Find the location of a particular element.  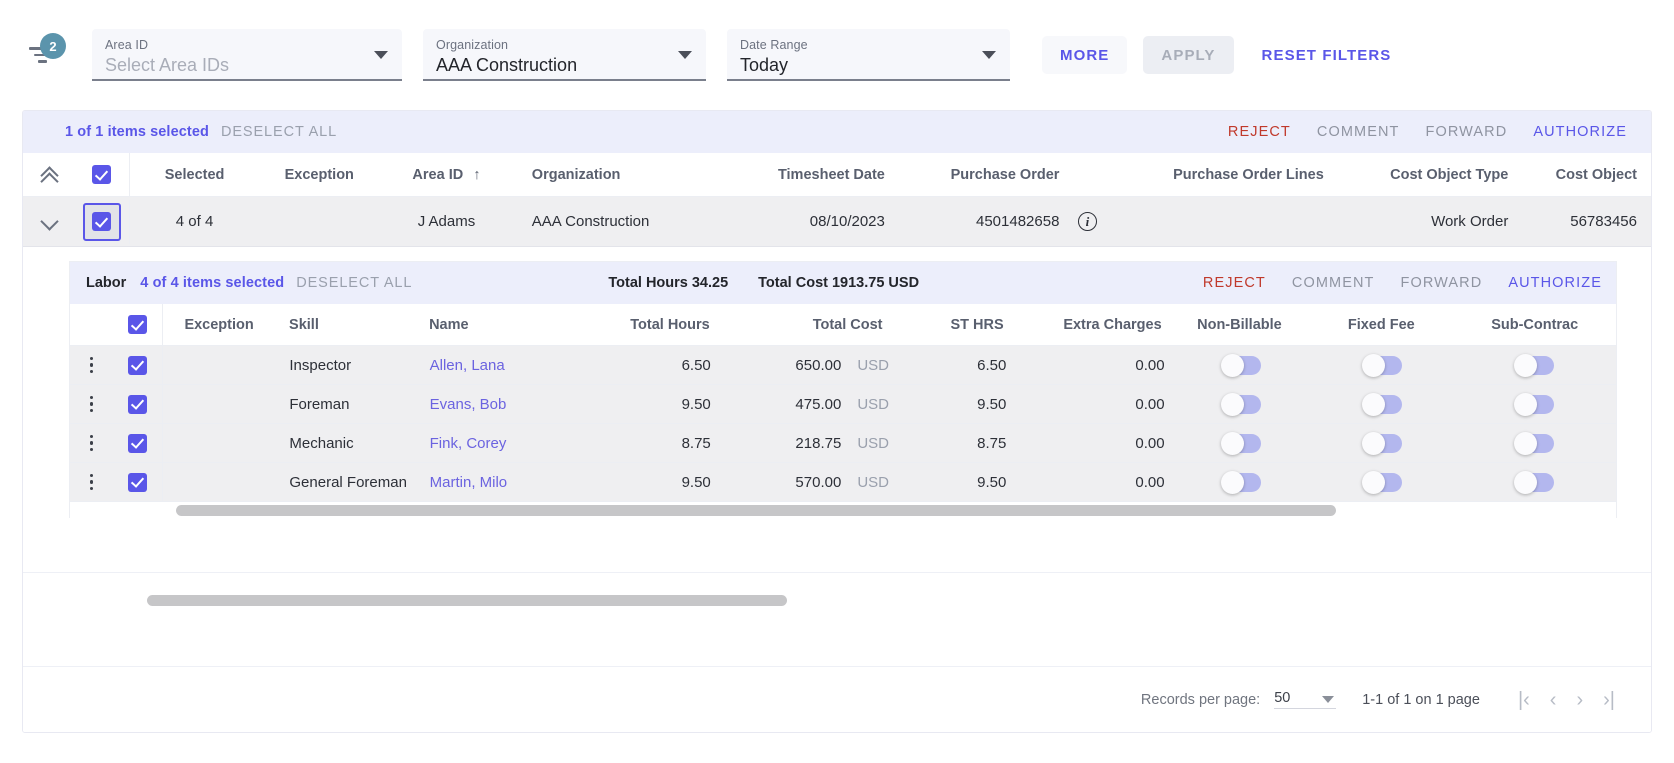

header-purchase-order-lines: Purchase Order Lines is located at coordinates (1219, 175).